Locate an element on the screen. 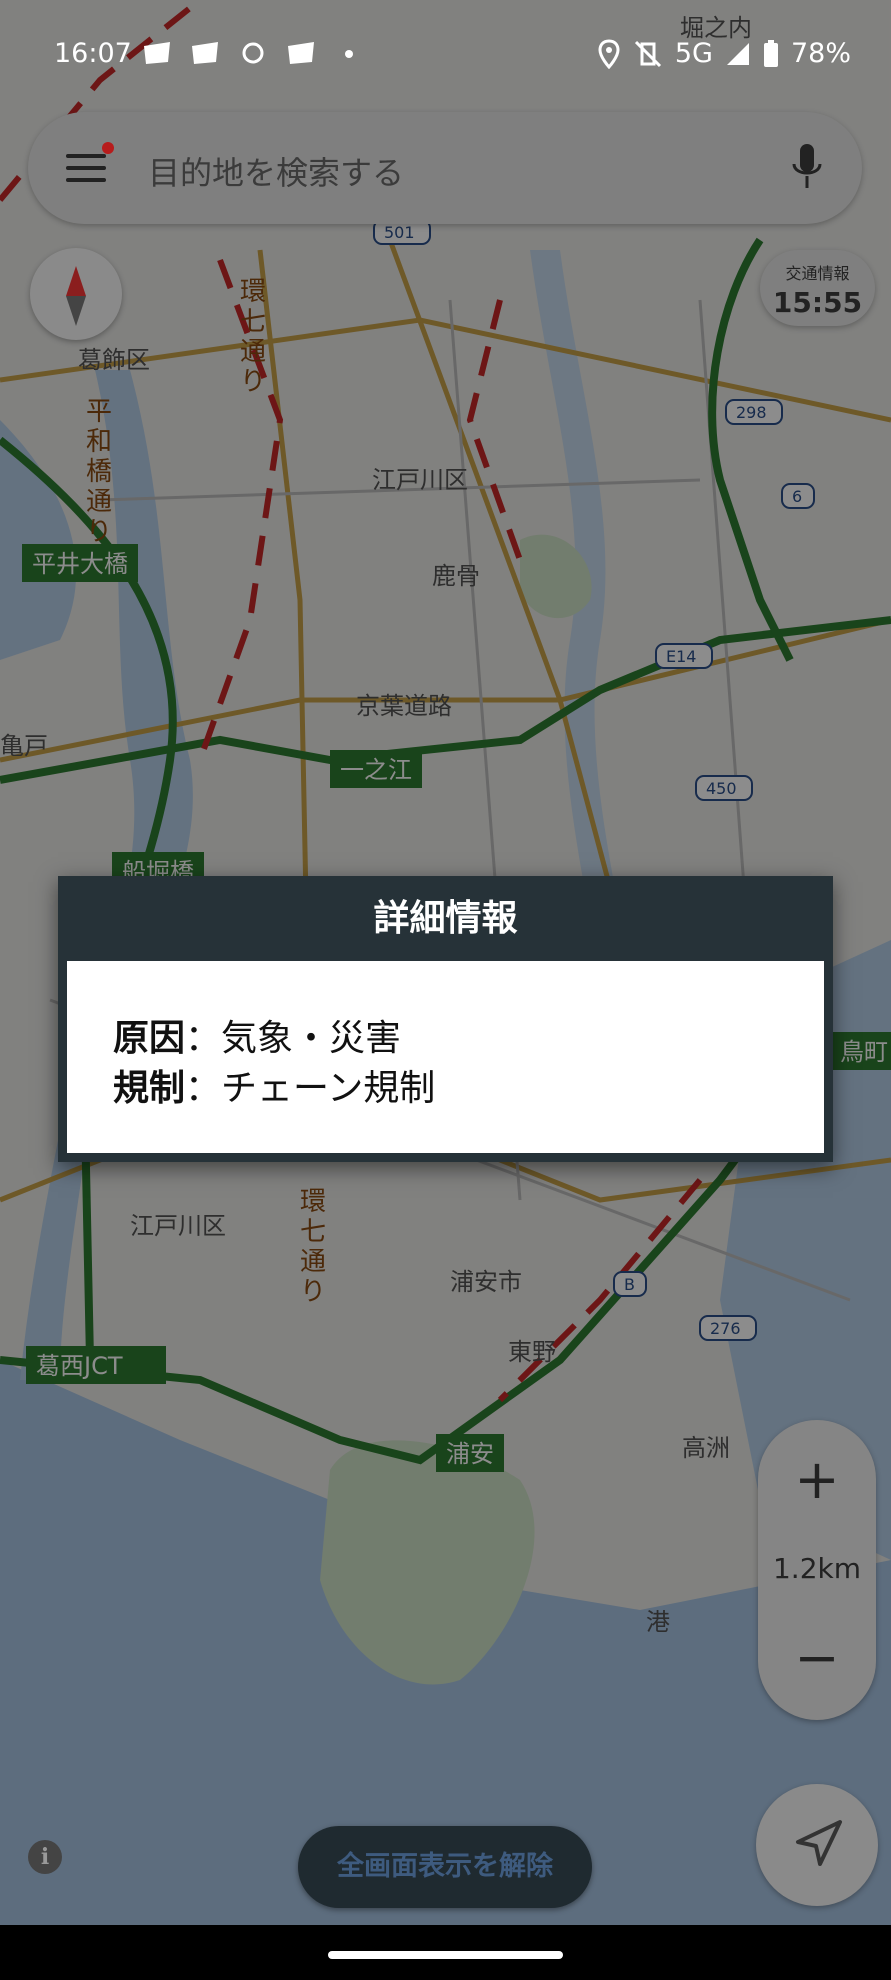 This screenshot has width=891, height=1980. navigation-arrow-icon is located at coordinates (819, 1843).